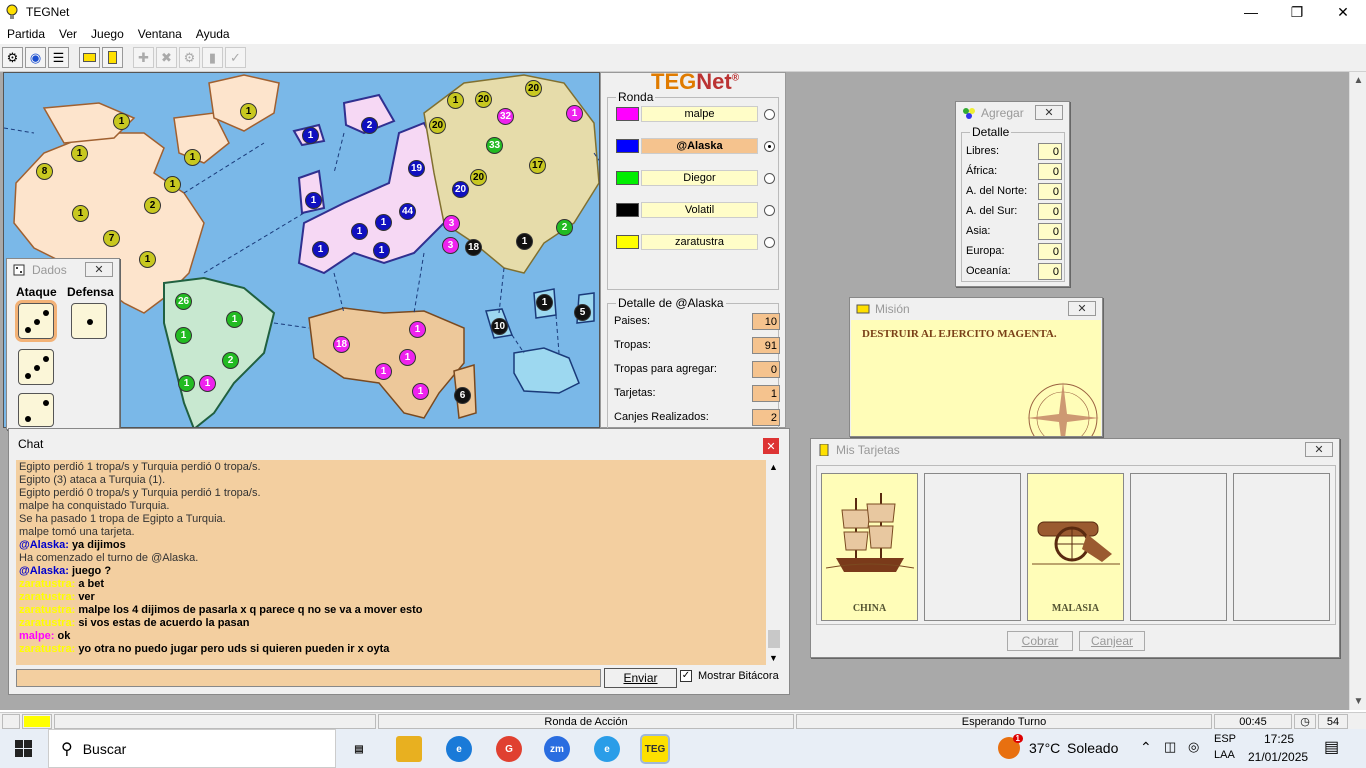  What do you see at coordinates (557, 749) in the screenshot?
I see `zoom-icon: zm` at bounding box center [557, 749].